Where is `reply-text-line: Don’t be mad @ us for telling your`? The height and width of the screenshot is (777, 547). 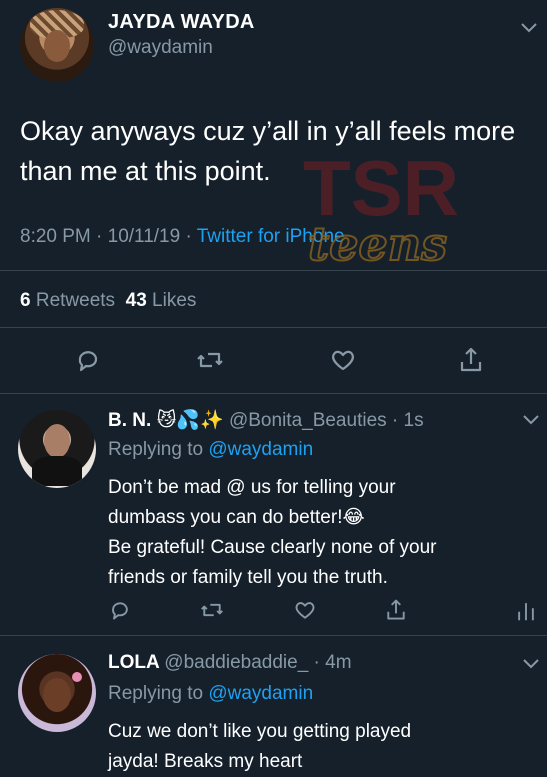 reply-text-line: Don’t be mad @ us for telling your is located at coordinates (252, 487).